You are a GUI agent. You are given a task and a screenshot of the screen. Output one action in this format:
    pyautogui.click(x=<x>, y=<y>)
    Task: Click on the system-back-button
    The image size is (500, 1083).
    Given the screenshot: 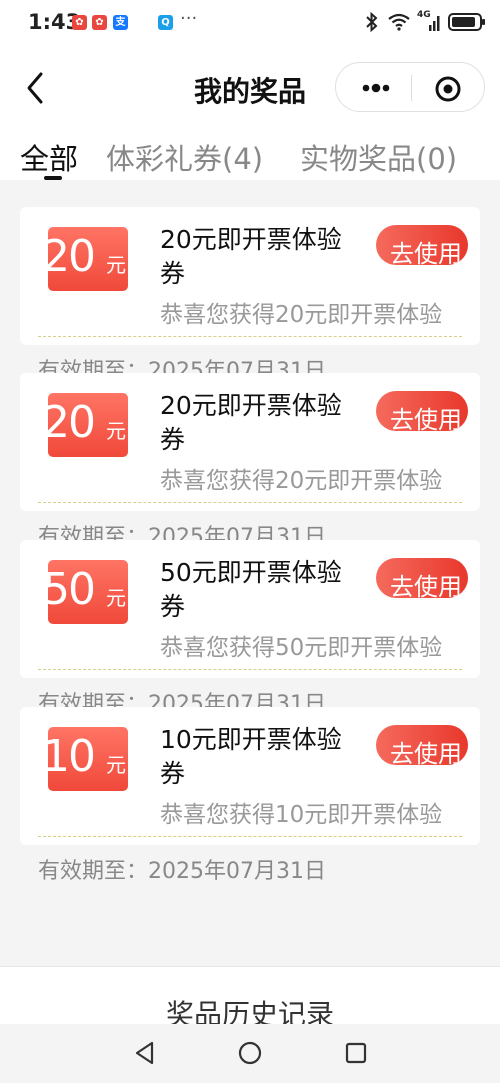 What is the action you would take?
    pyautogui.click(x=145, y=1053)
    